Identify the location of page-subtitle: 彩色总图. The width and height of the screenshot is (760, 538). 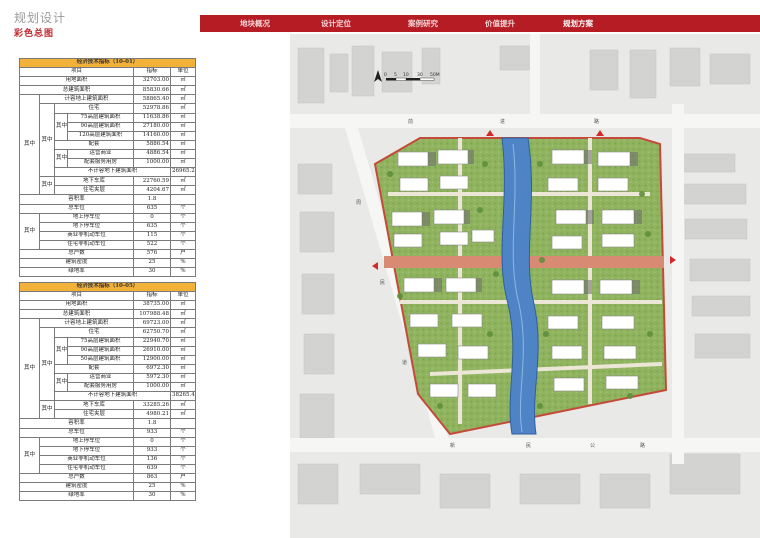
(34, 34).